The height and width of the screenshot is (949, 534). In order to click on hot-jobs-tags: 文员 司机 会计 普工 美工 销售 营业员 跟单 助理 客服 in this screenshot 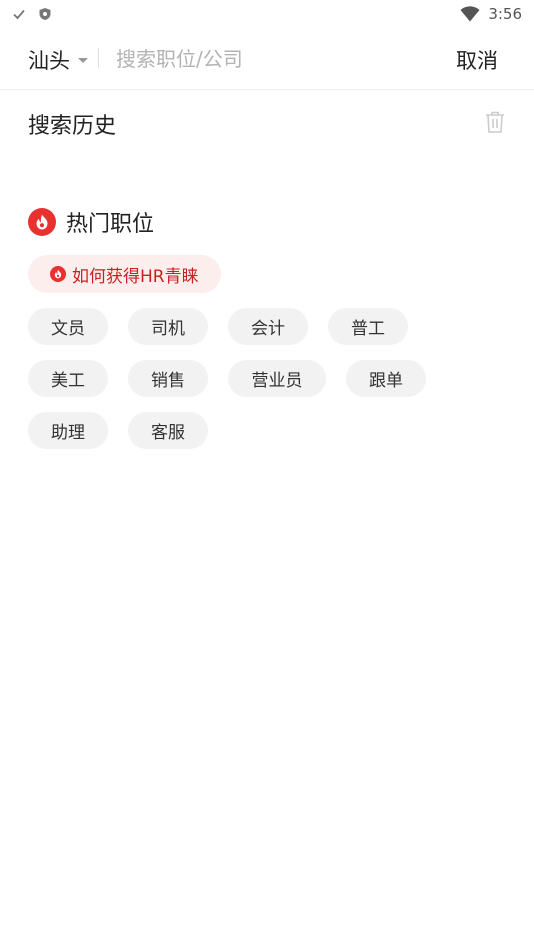, I will do `click(268, 386)`.